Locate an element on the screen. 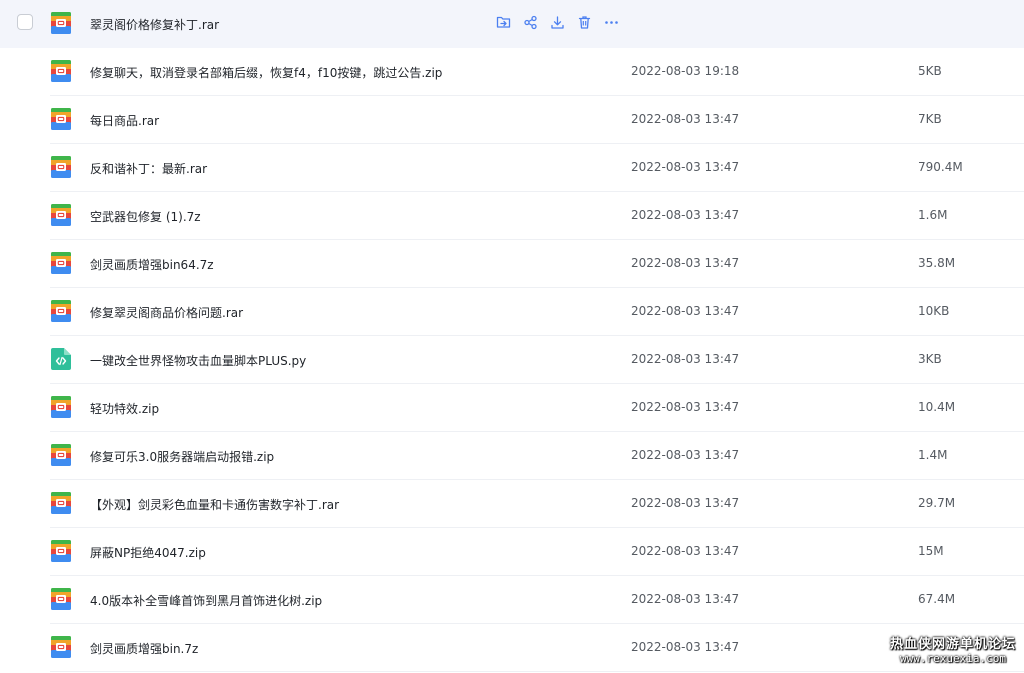 The height and width of the screenshot is (673, 1024). file-name: 空武器包修复 (1).7z is located at coordinates (145, 216).